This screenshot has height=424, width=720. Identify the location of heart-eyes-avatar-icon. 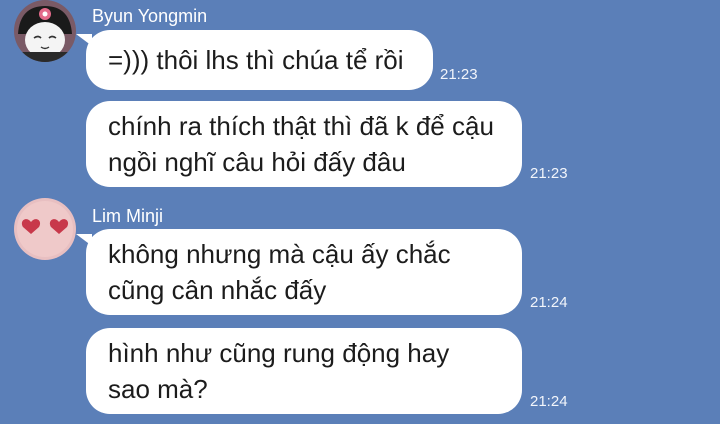
(45, 229).